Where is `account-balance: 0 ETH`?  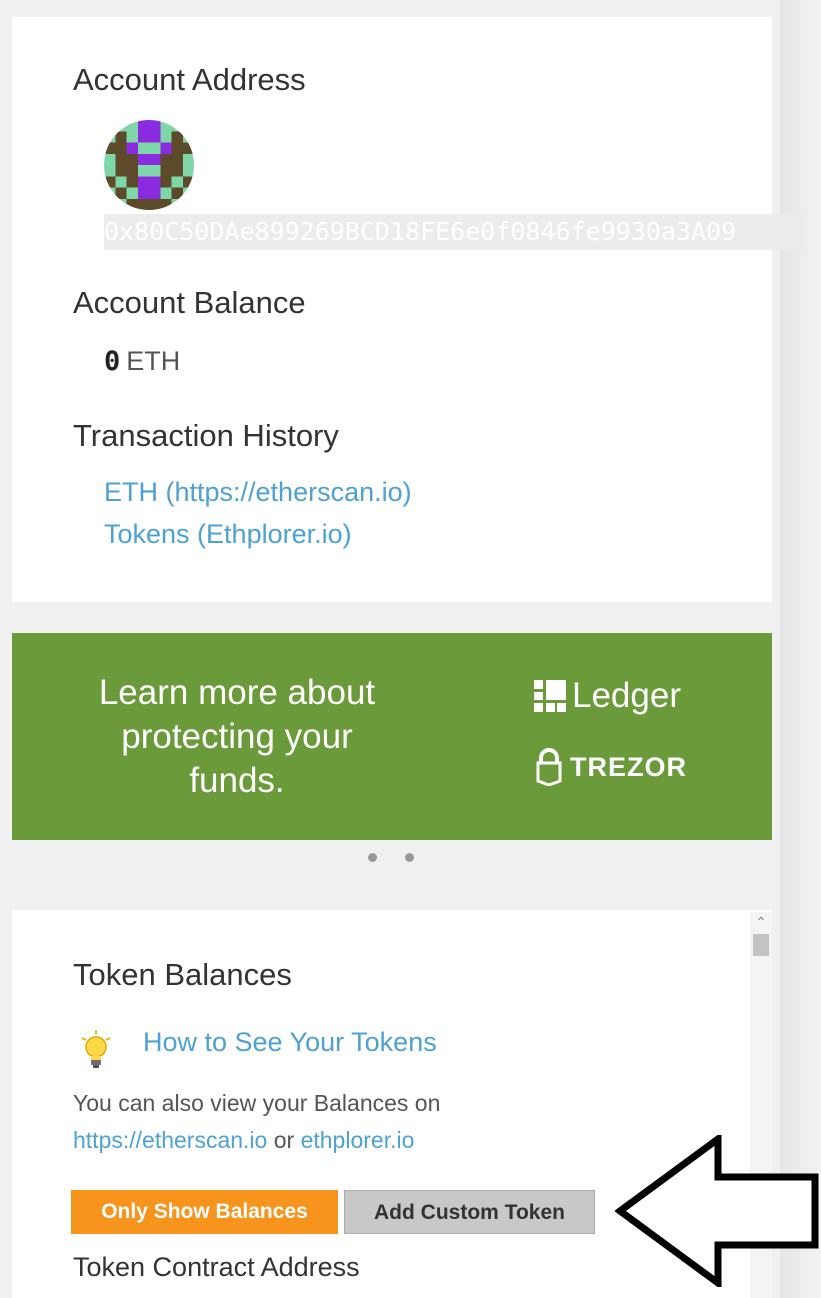 account-balance: 0 ETH is located at coordinates (142, 361).